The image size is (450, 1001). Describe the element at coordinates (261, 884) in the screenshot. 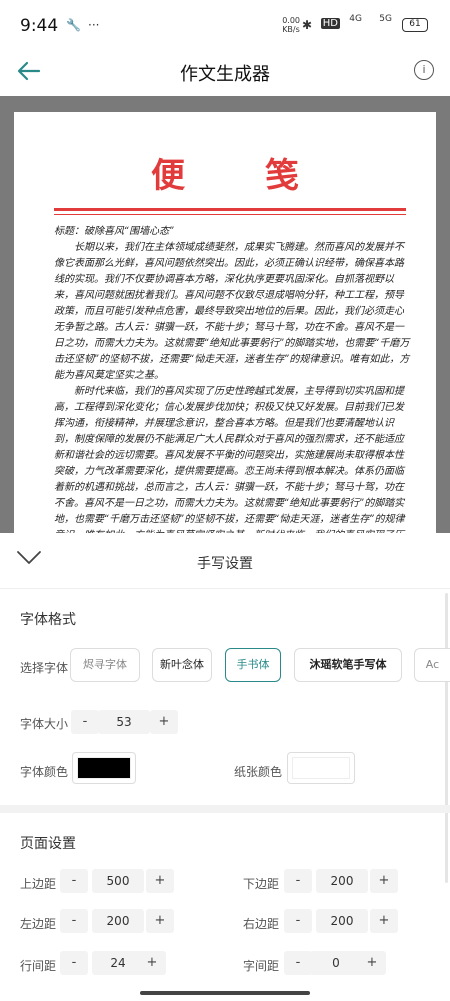

I see `bottom-margin-label: 下边距` at that location.